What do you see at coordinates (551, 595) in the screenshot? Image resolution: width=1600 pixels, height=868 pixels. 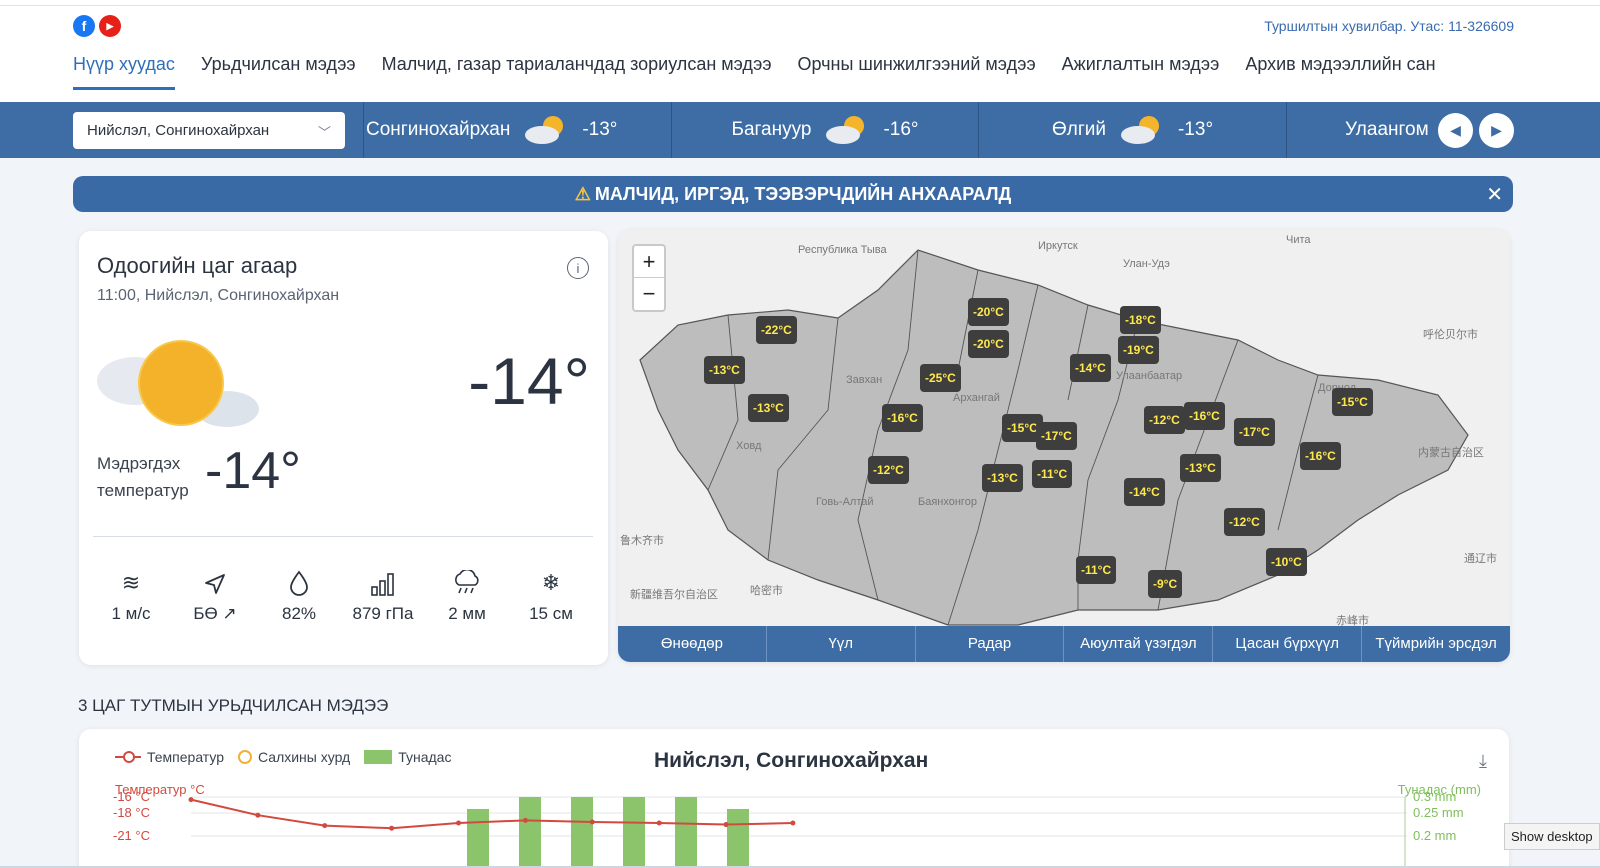 I see `stat-snow: ❄ 15 см` at bounding box center [551, 595].